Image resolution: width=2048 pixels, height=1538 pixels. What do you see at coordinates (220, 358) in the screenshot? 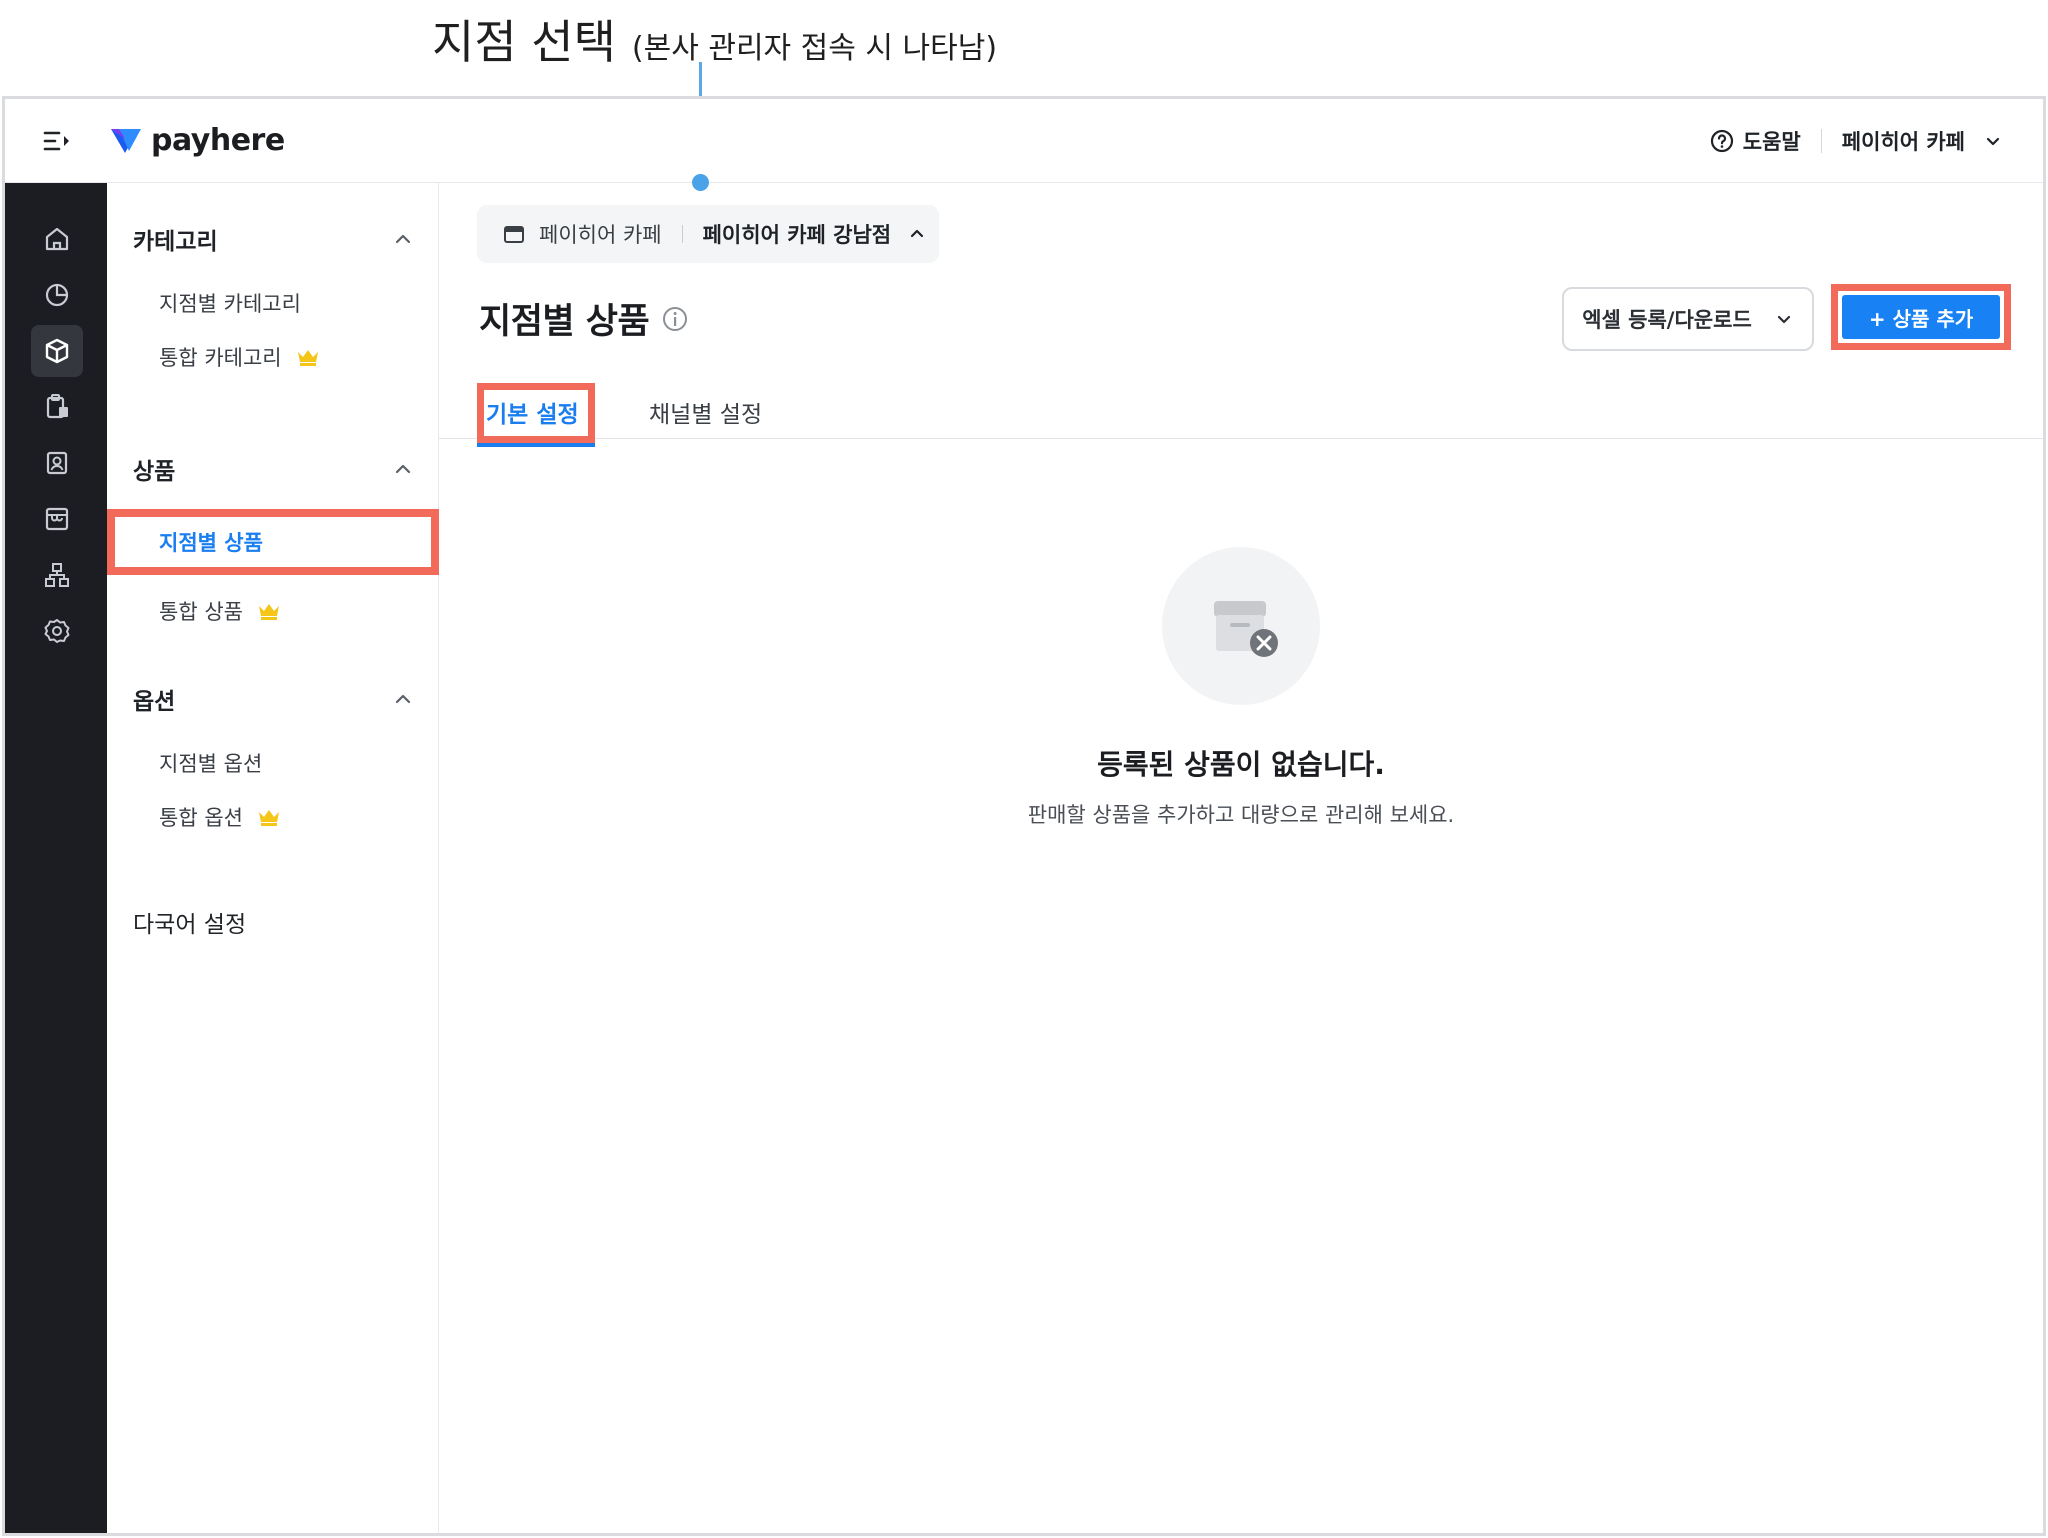
I see `sidebar-item-label: 통합 카테고리` at bounding box center [220, 358].